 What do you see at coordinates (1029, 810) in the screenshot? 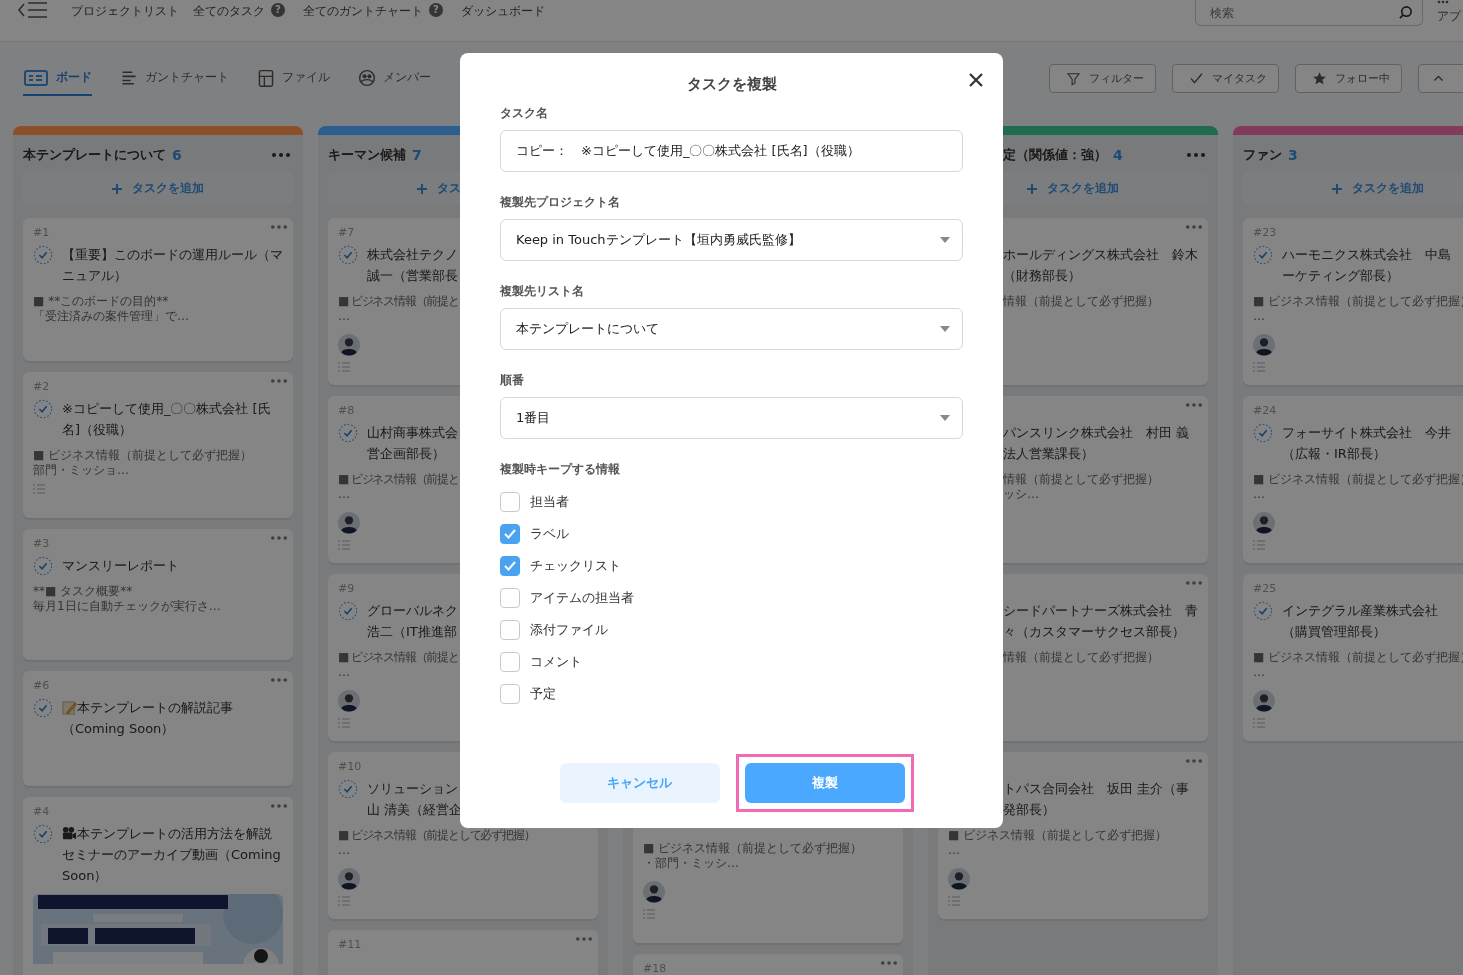
I see `task-title: 発部長）` at bounding box center [1029, 810].